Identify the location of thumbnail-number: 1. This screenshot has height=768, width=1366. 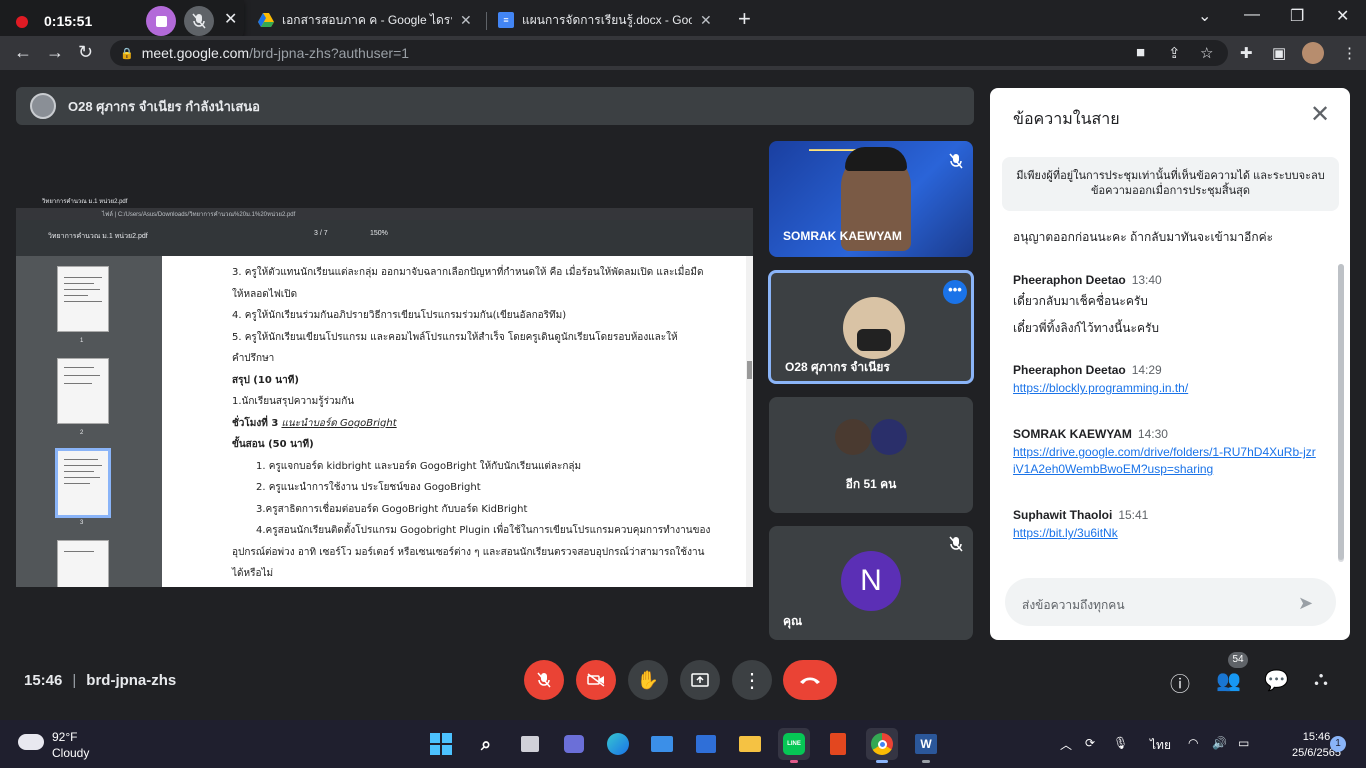
(82, 341).